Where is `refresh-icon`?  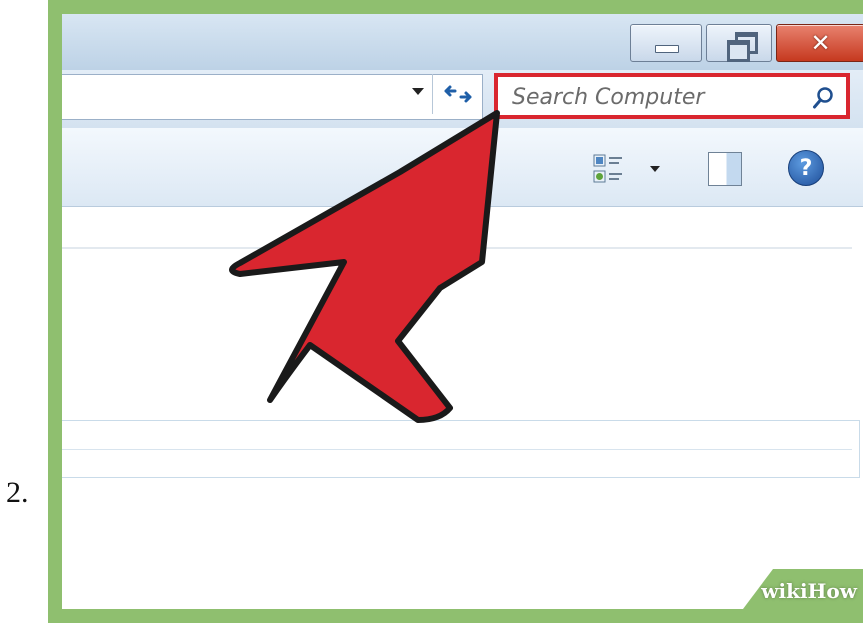
refresh-icon is located at coordinates (458, 94).